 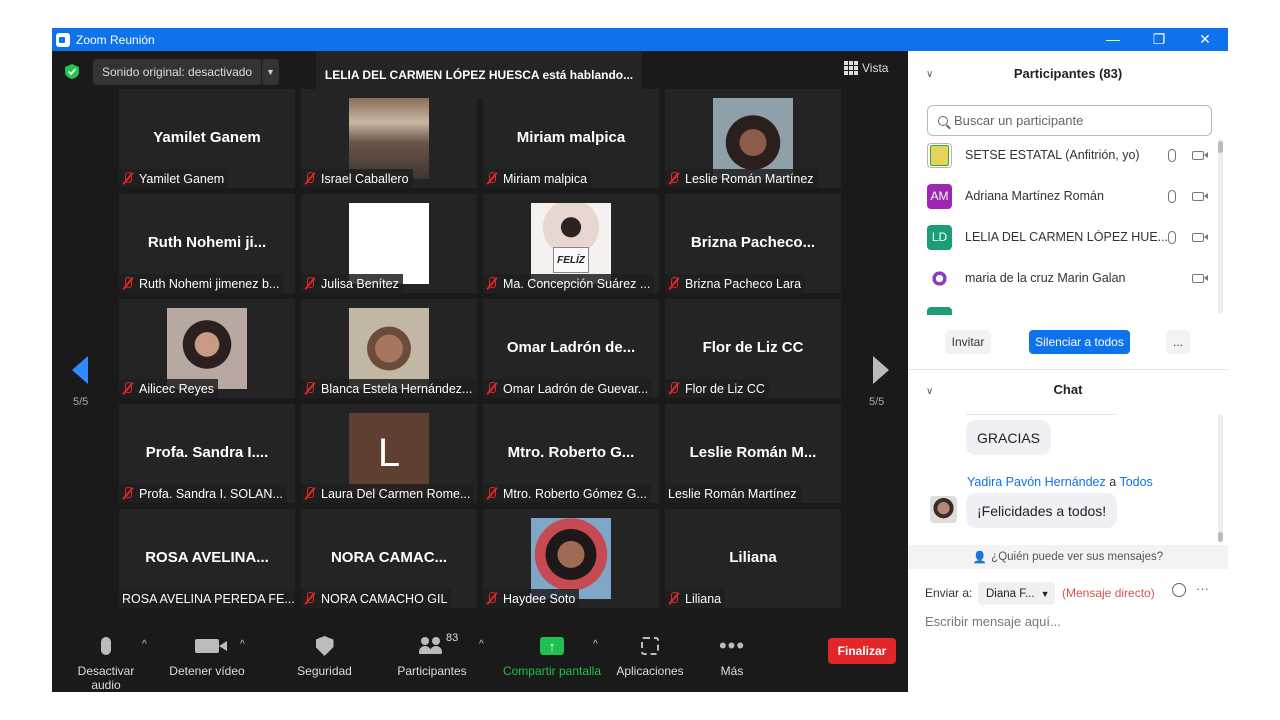 I want to click on video-tile: Flor de Liz CC Flor de Liz CC, so click(x=753, y=348).